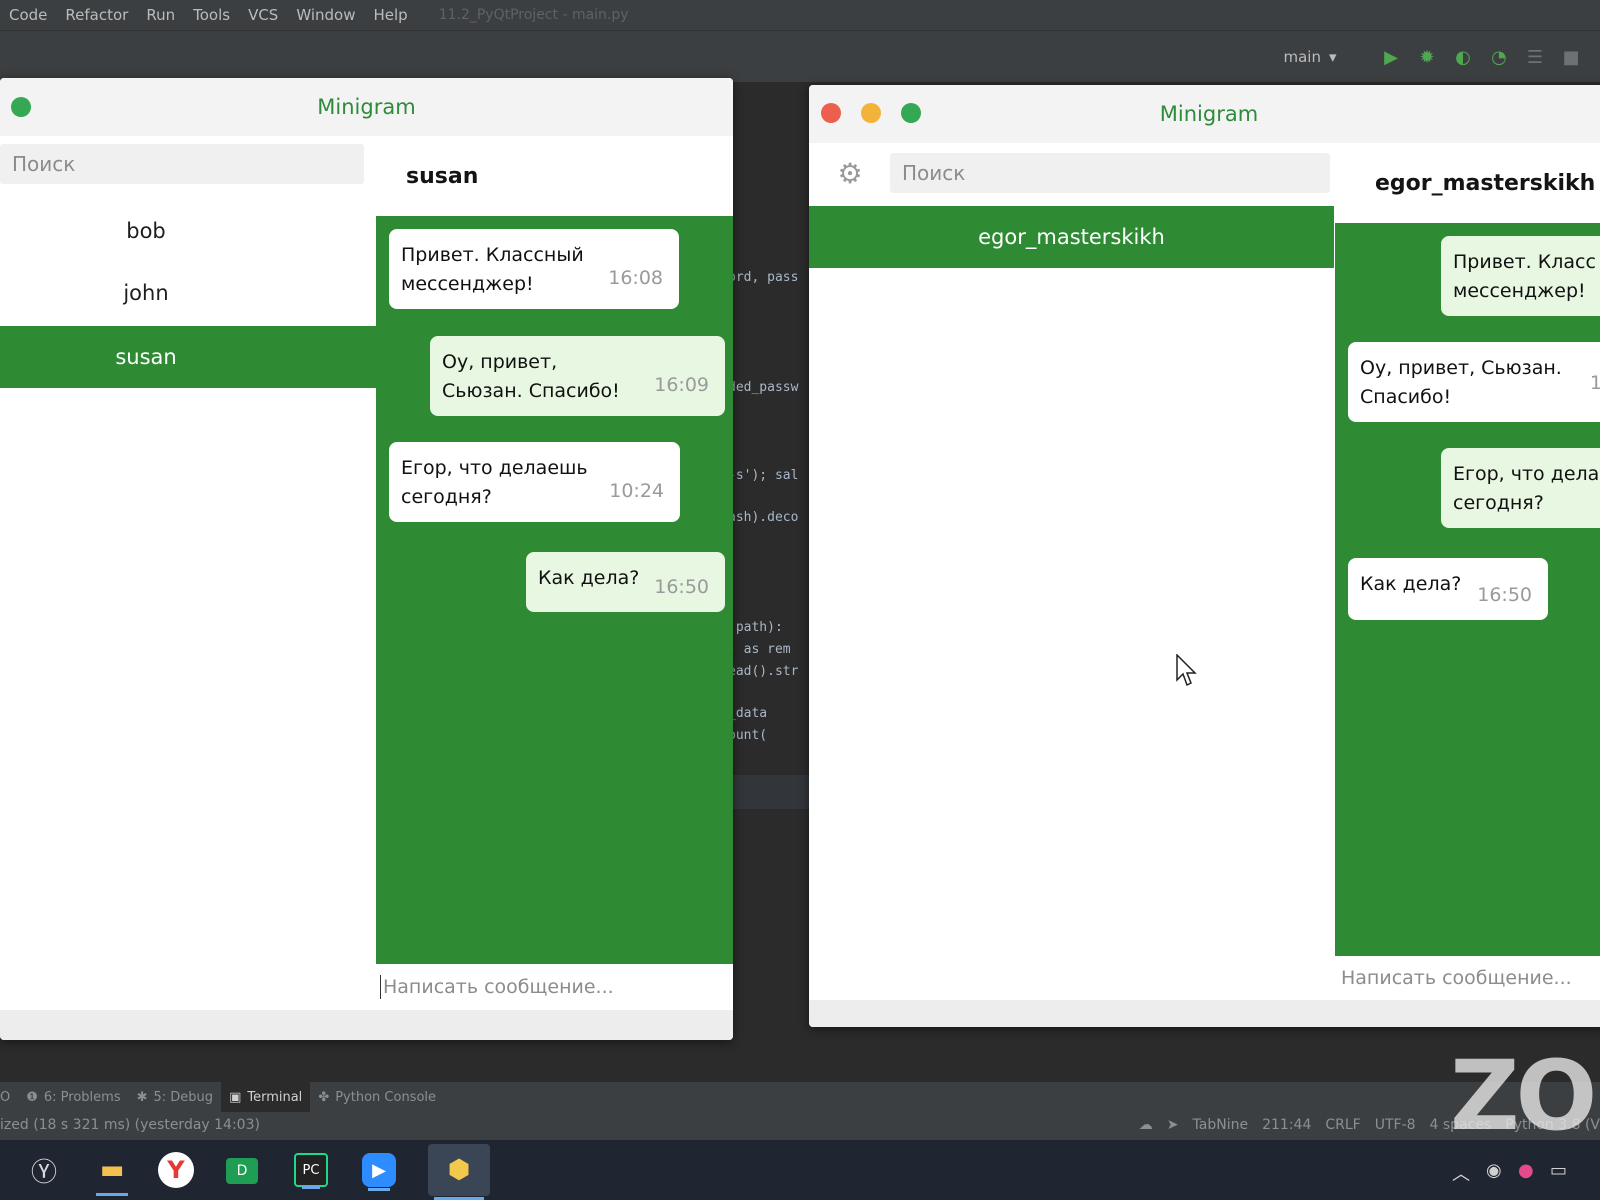  Describe the element at coordinates (112, 1172) in the screenshot. I see `file-manager-icon: ▬` at that location.